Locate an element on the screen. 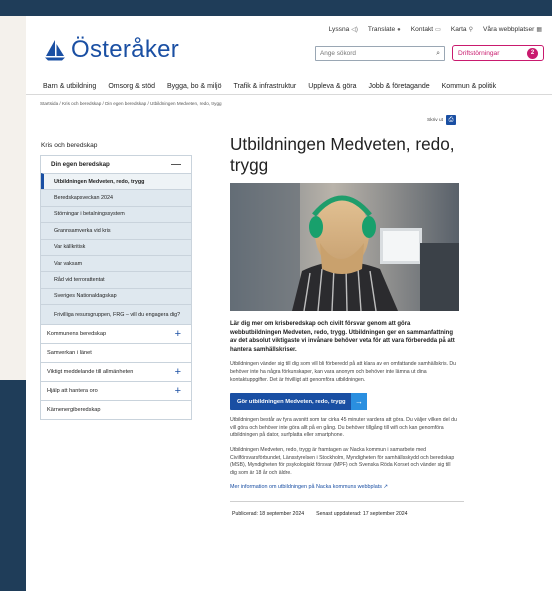 The width and height of the screenshot is (552, 591). print-label: Skriv ut is located at coordinates (435, 120).